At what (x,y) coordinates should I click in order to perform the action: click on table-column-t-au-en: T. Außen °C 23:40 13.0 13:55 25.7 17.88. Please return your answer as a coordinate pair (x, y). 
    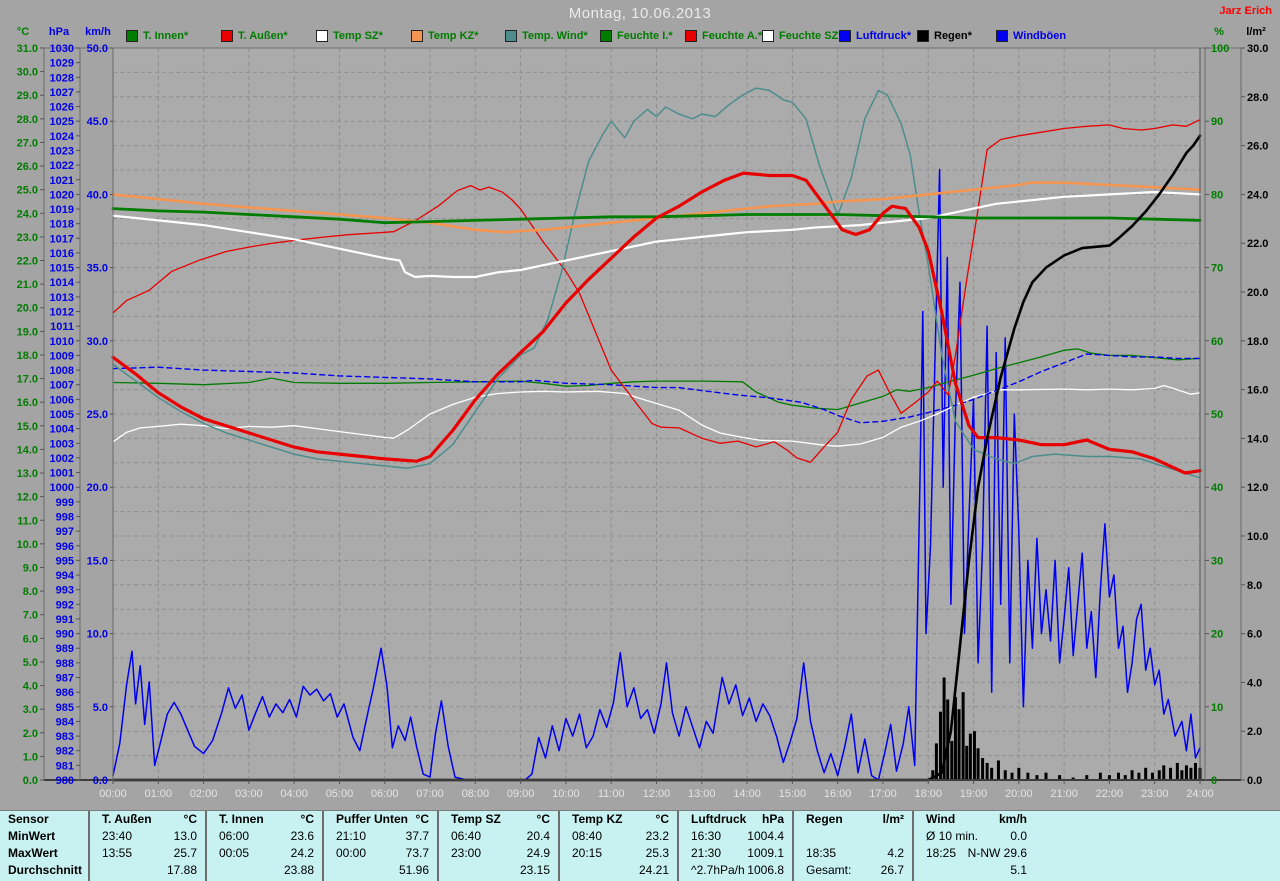
    Looking at the image, I should click on (146, 846).